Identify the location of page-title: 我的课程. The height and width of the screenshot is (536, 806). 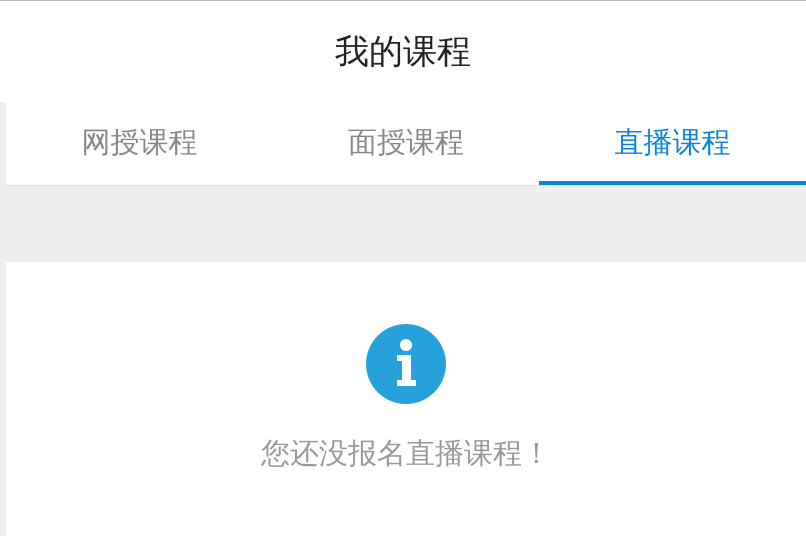
(403, 52).